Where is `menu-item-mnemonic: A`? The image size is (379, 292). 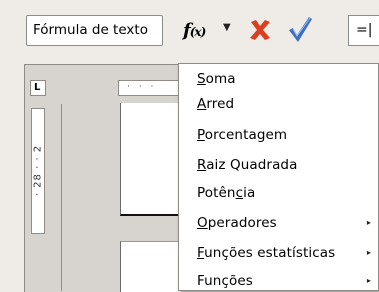
menu-item-mnemonic: A is located at coordinates (202, 104).